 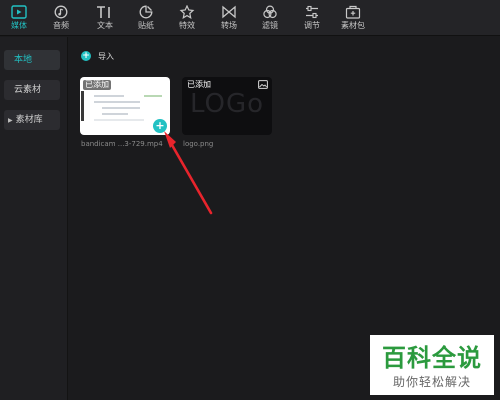 I want to click on media-filename: bandicam ...3-729.mp4, so click(x=122, y=144).